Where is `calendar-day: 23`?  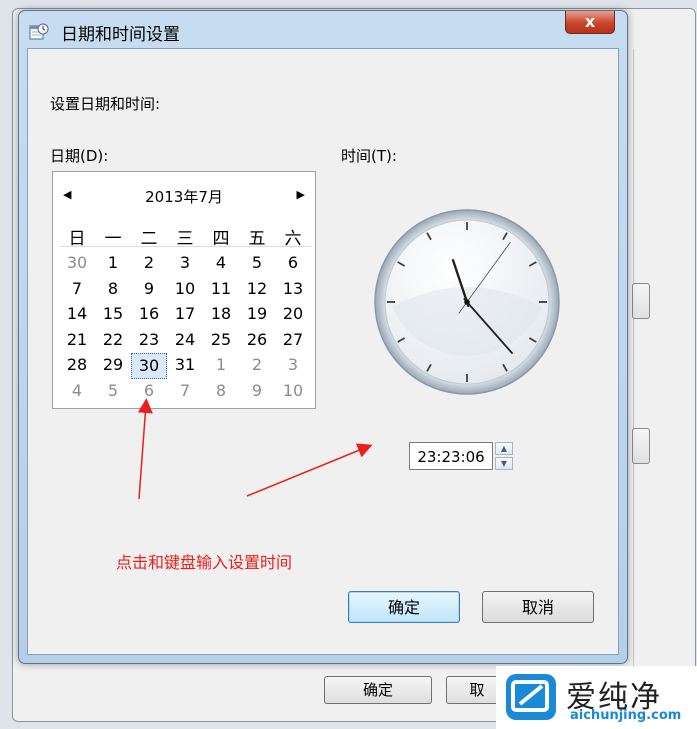 calendar-day: 23 is located at coordinates (149, 341).